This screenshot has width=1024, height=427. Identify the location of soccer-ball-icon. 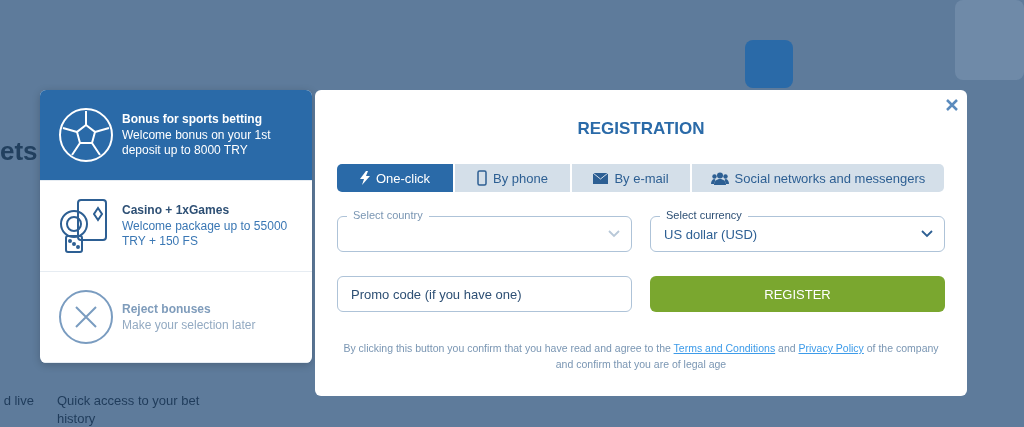
(86, 135).